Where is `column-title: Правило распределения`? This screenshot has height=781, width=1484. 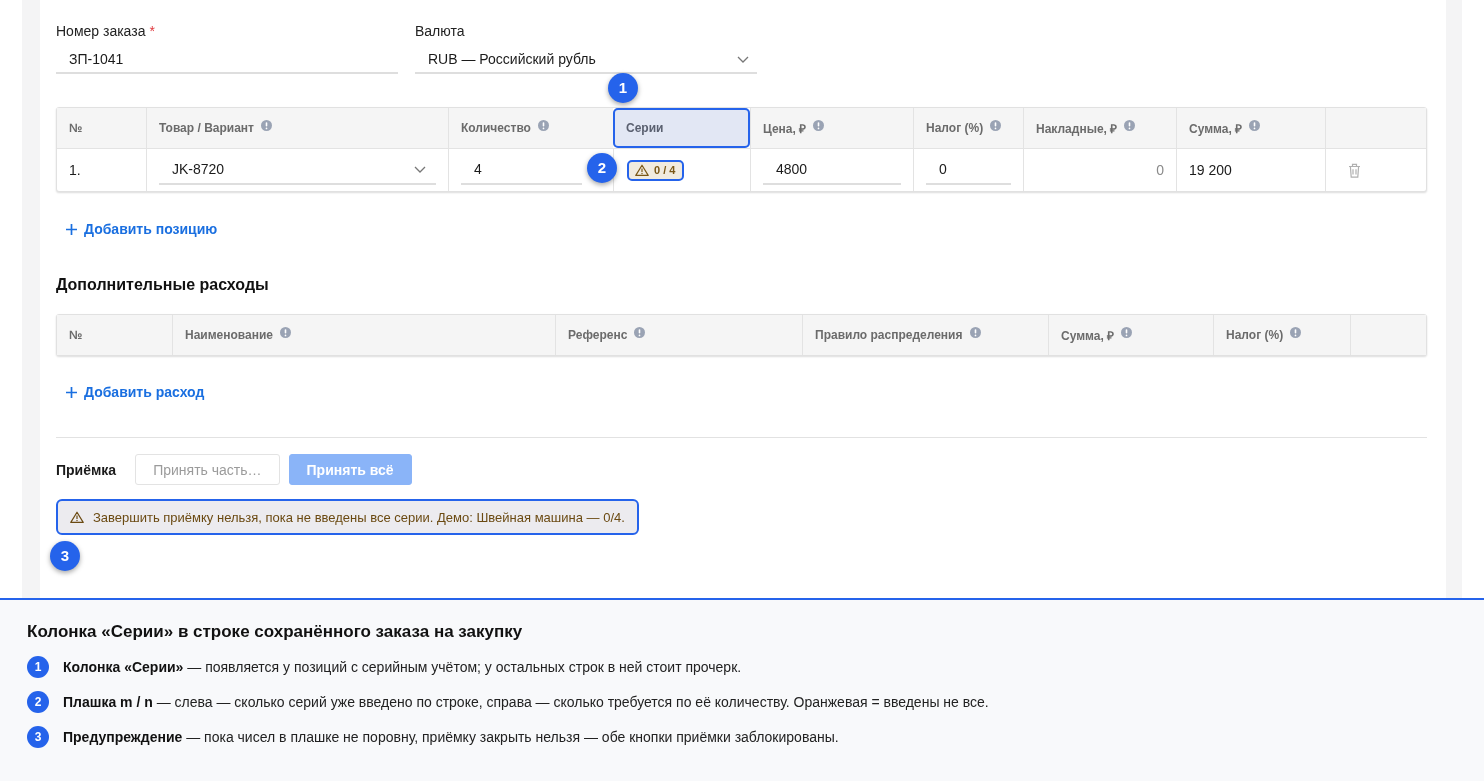 column-title: Правило распределения is located at coordinates (889, 335).